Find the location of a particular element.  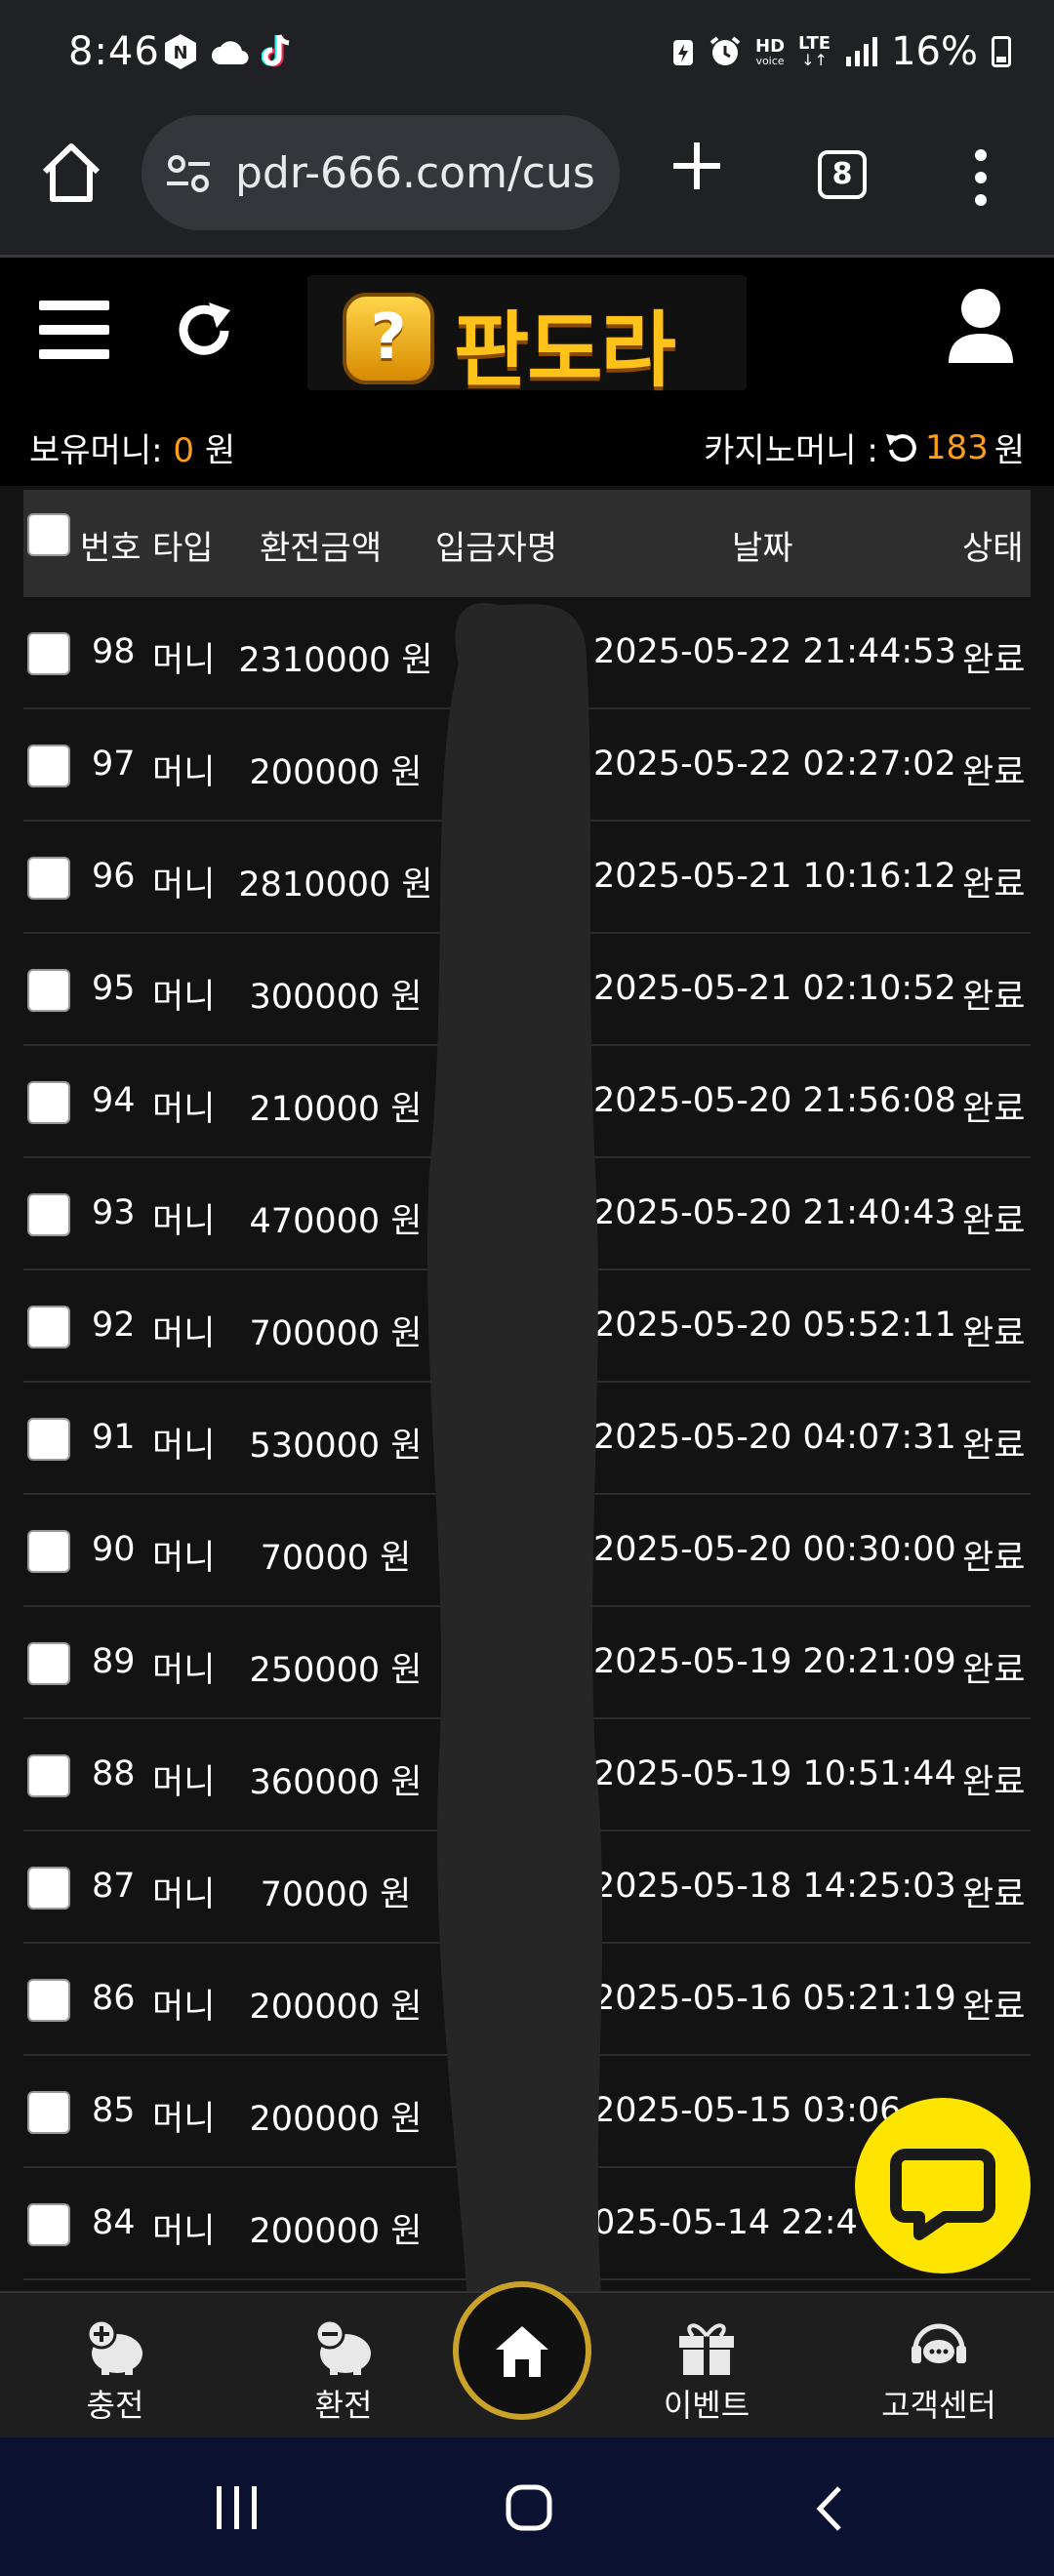

bottom-navigation: 충전 환전 이벤트 고객센터 is located at coordinates (527, 2360).